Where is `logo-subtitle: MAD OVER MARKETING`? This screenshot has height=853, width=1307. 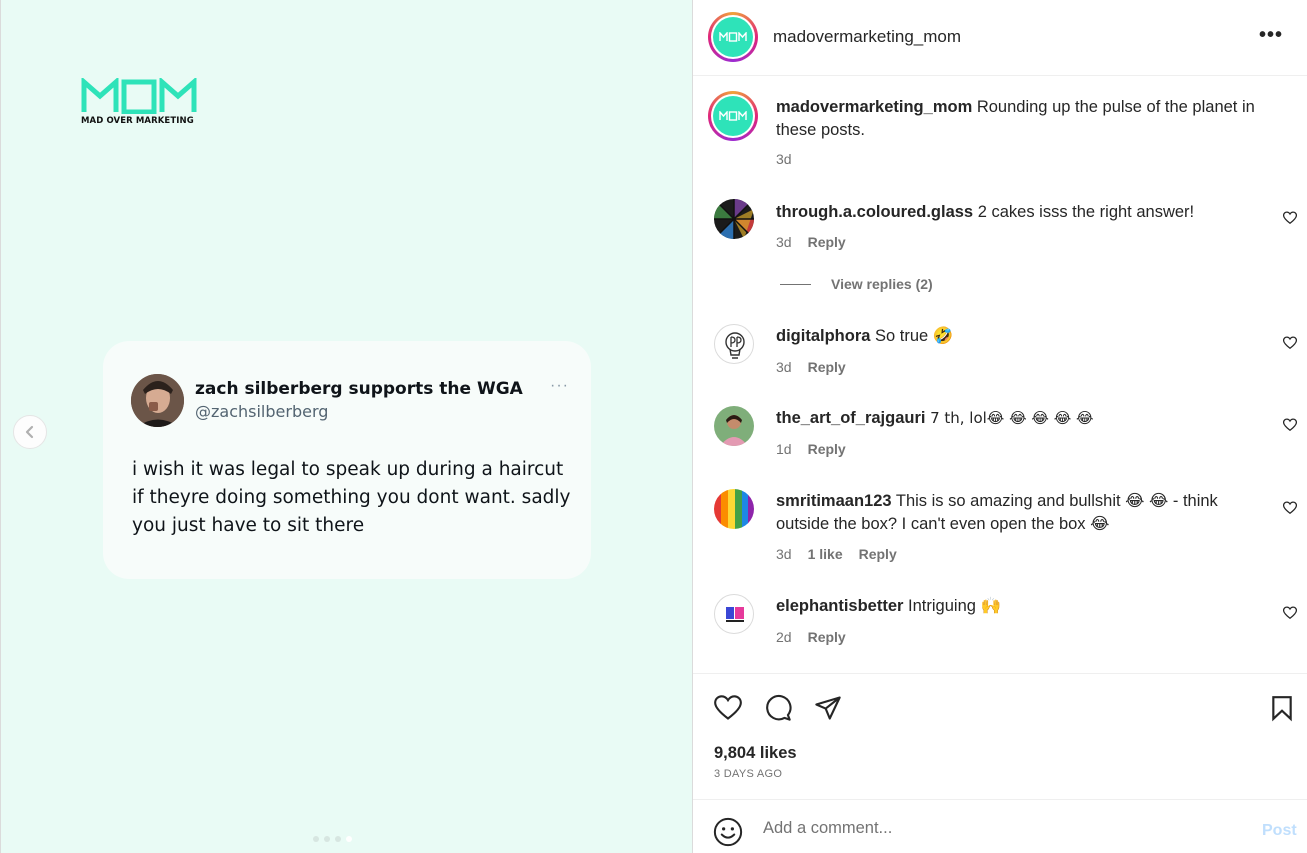 logo-subtitle: MAD OVER MARKETING is located at coordinates (137, 121).